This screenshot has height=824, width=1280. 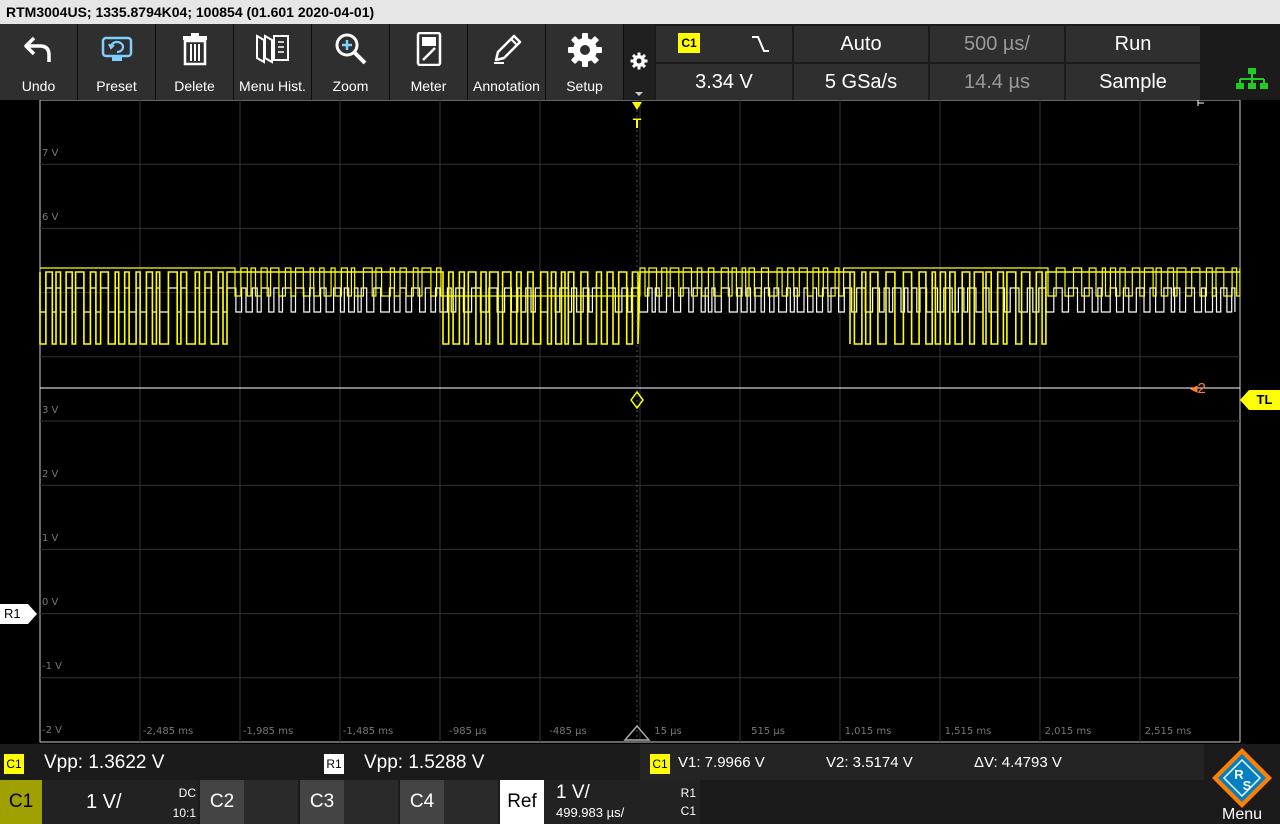 What do you see at coordinates (50, 602) in the screenshot?
I see `y-label: 0 V` at bounding box center [50, 602].